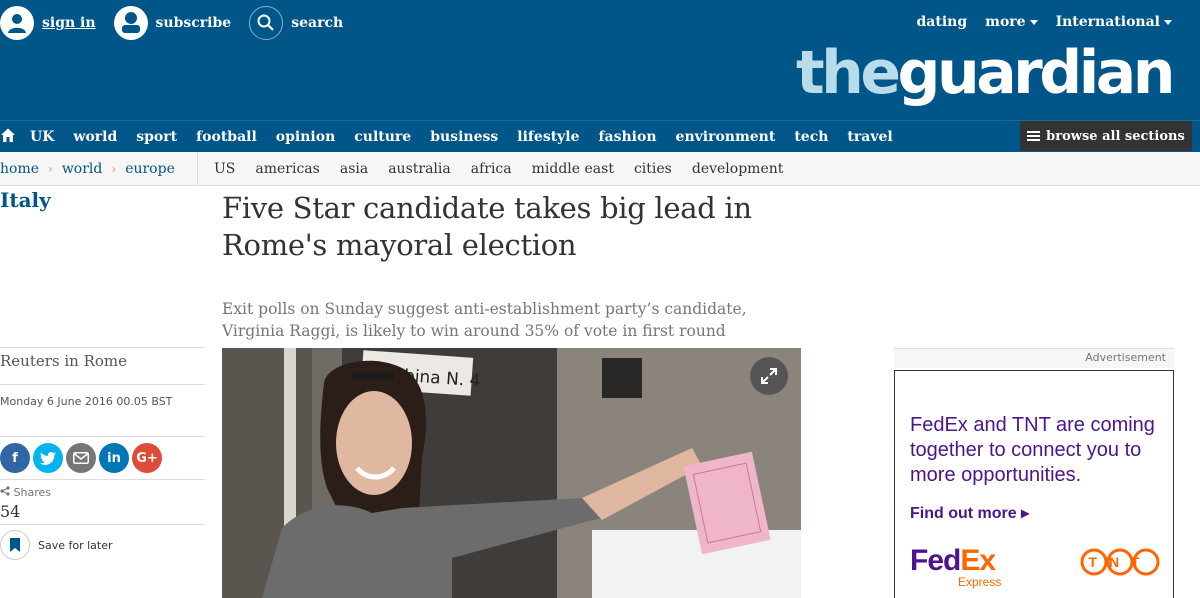 The image size is (1200, 598). Describe the element at coordinates (48, 458) in the screenshot. I see `twitter-icon` at that location.